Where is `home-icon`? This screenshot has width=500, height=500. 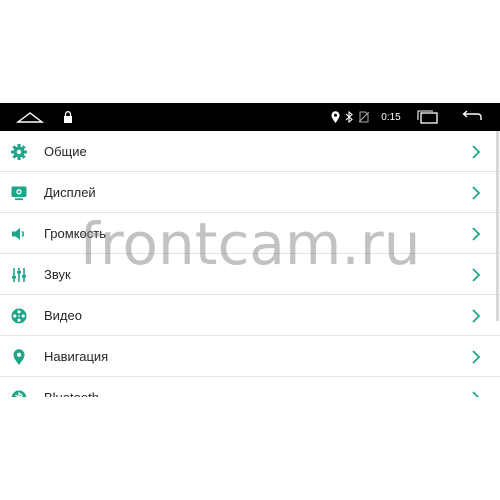 home-icon is located at coordinates (30, 117).